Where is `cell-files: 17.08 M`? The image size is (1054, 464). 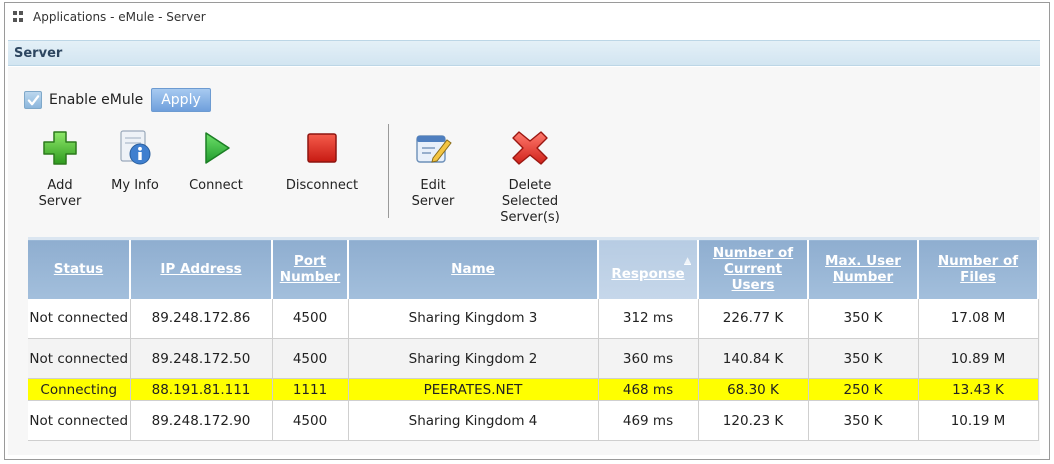 cell-files: 17.08 M is located at coordinates (978, 318).